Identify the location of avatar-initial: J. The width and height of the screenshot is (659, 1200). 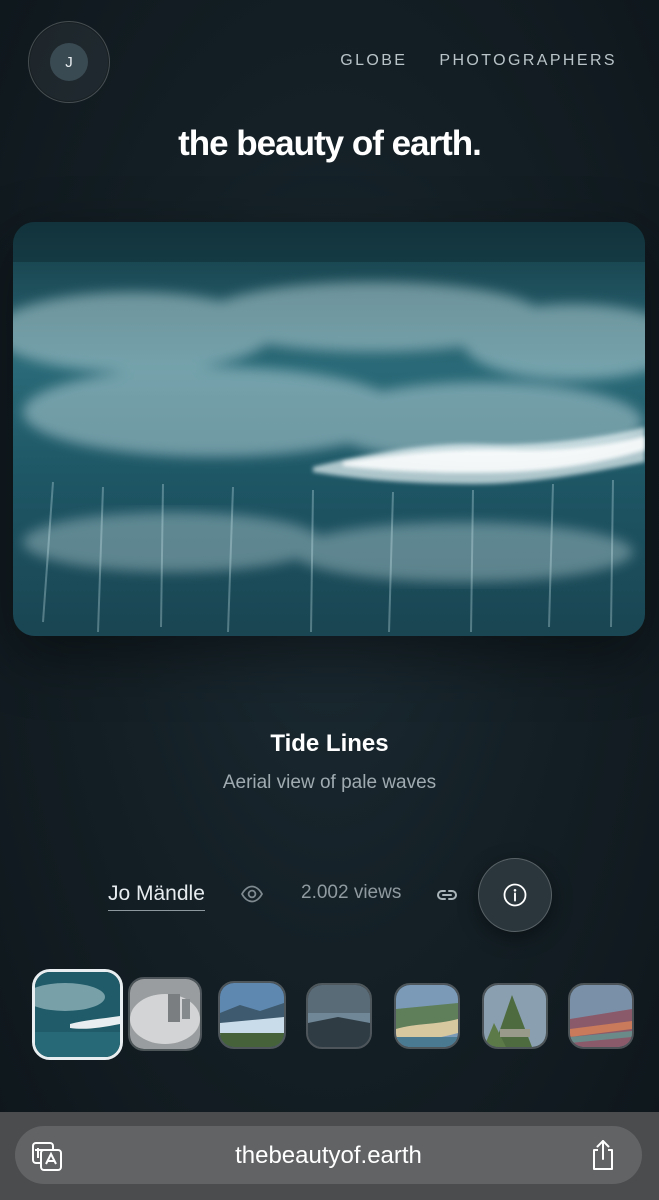
(69, 62).